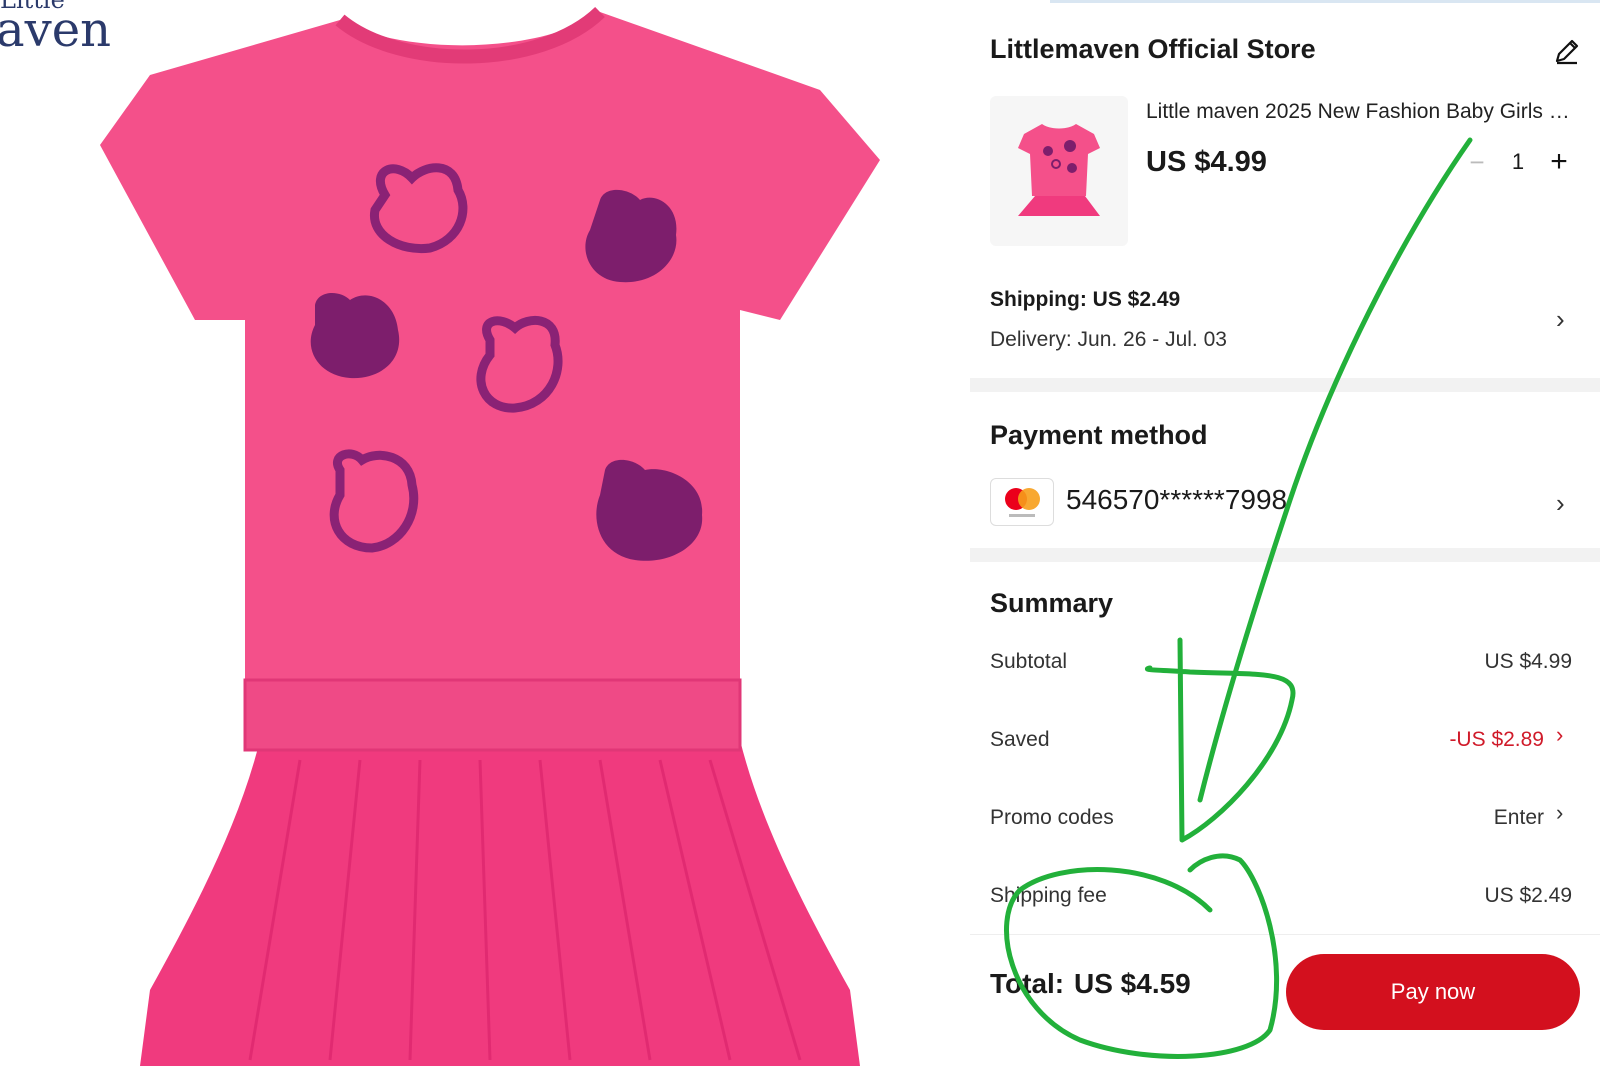 This screenshot has width=1600, height=1071. Describe the element at coordinates (1108, 339) in the screenshot. I see `delivery-estimate: Delivery: Jun. 26 - Jul. 03` at that location.